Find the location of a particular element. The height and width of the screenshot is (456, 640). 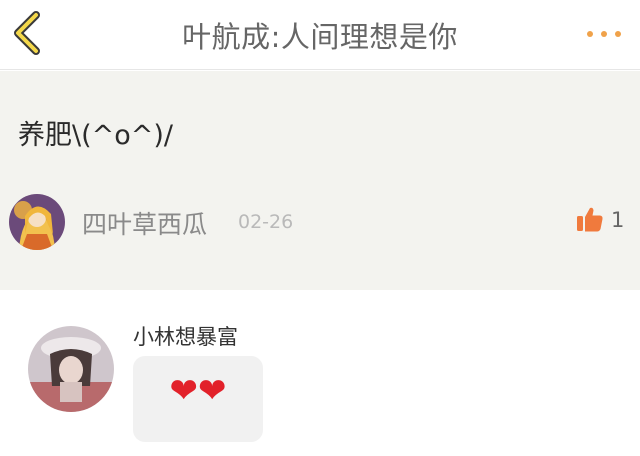

page-title: 叶航成:人间理想是你 is located at coordinates (320, 37).